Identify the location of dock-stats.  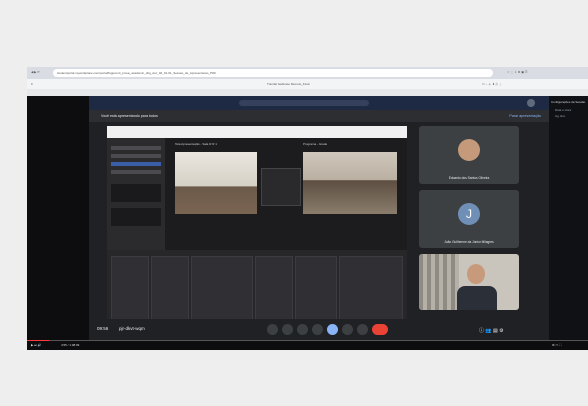
(371, 289).